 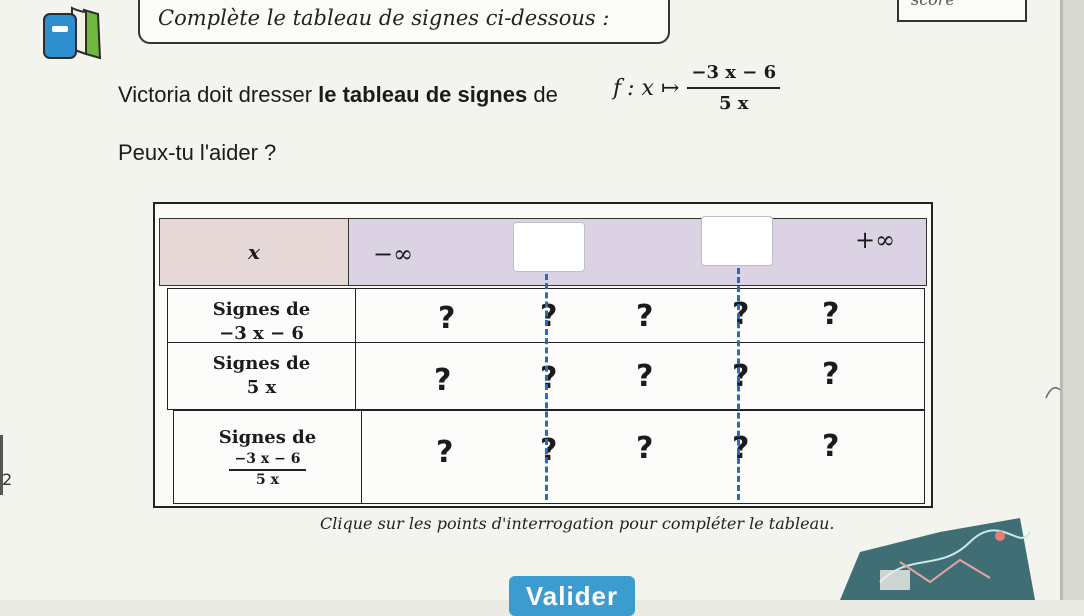 What do you see at coordinates (72, 33) in the screenshot?
I see `book-icon` at bounding box center [72, 33].